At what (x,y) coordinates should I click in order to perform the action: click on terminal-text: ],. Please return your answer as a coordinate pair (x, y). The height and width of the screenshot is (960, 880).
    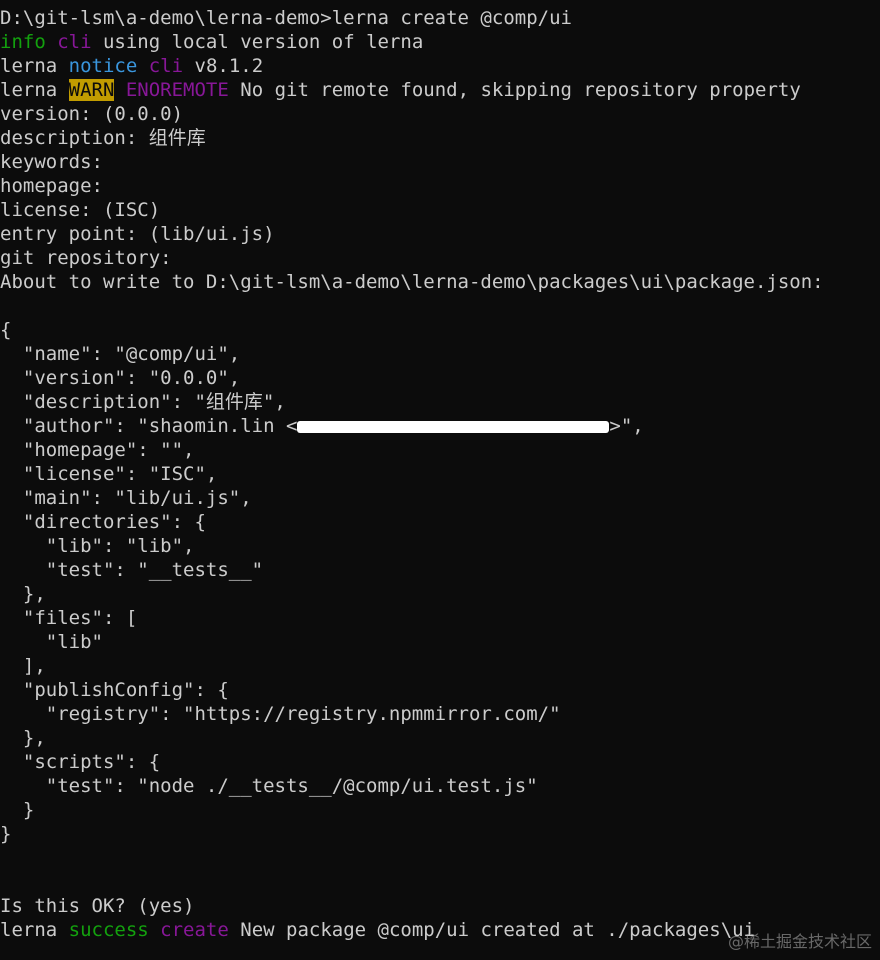
    Looking at the image, I should click on (23, 666).